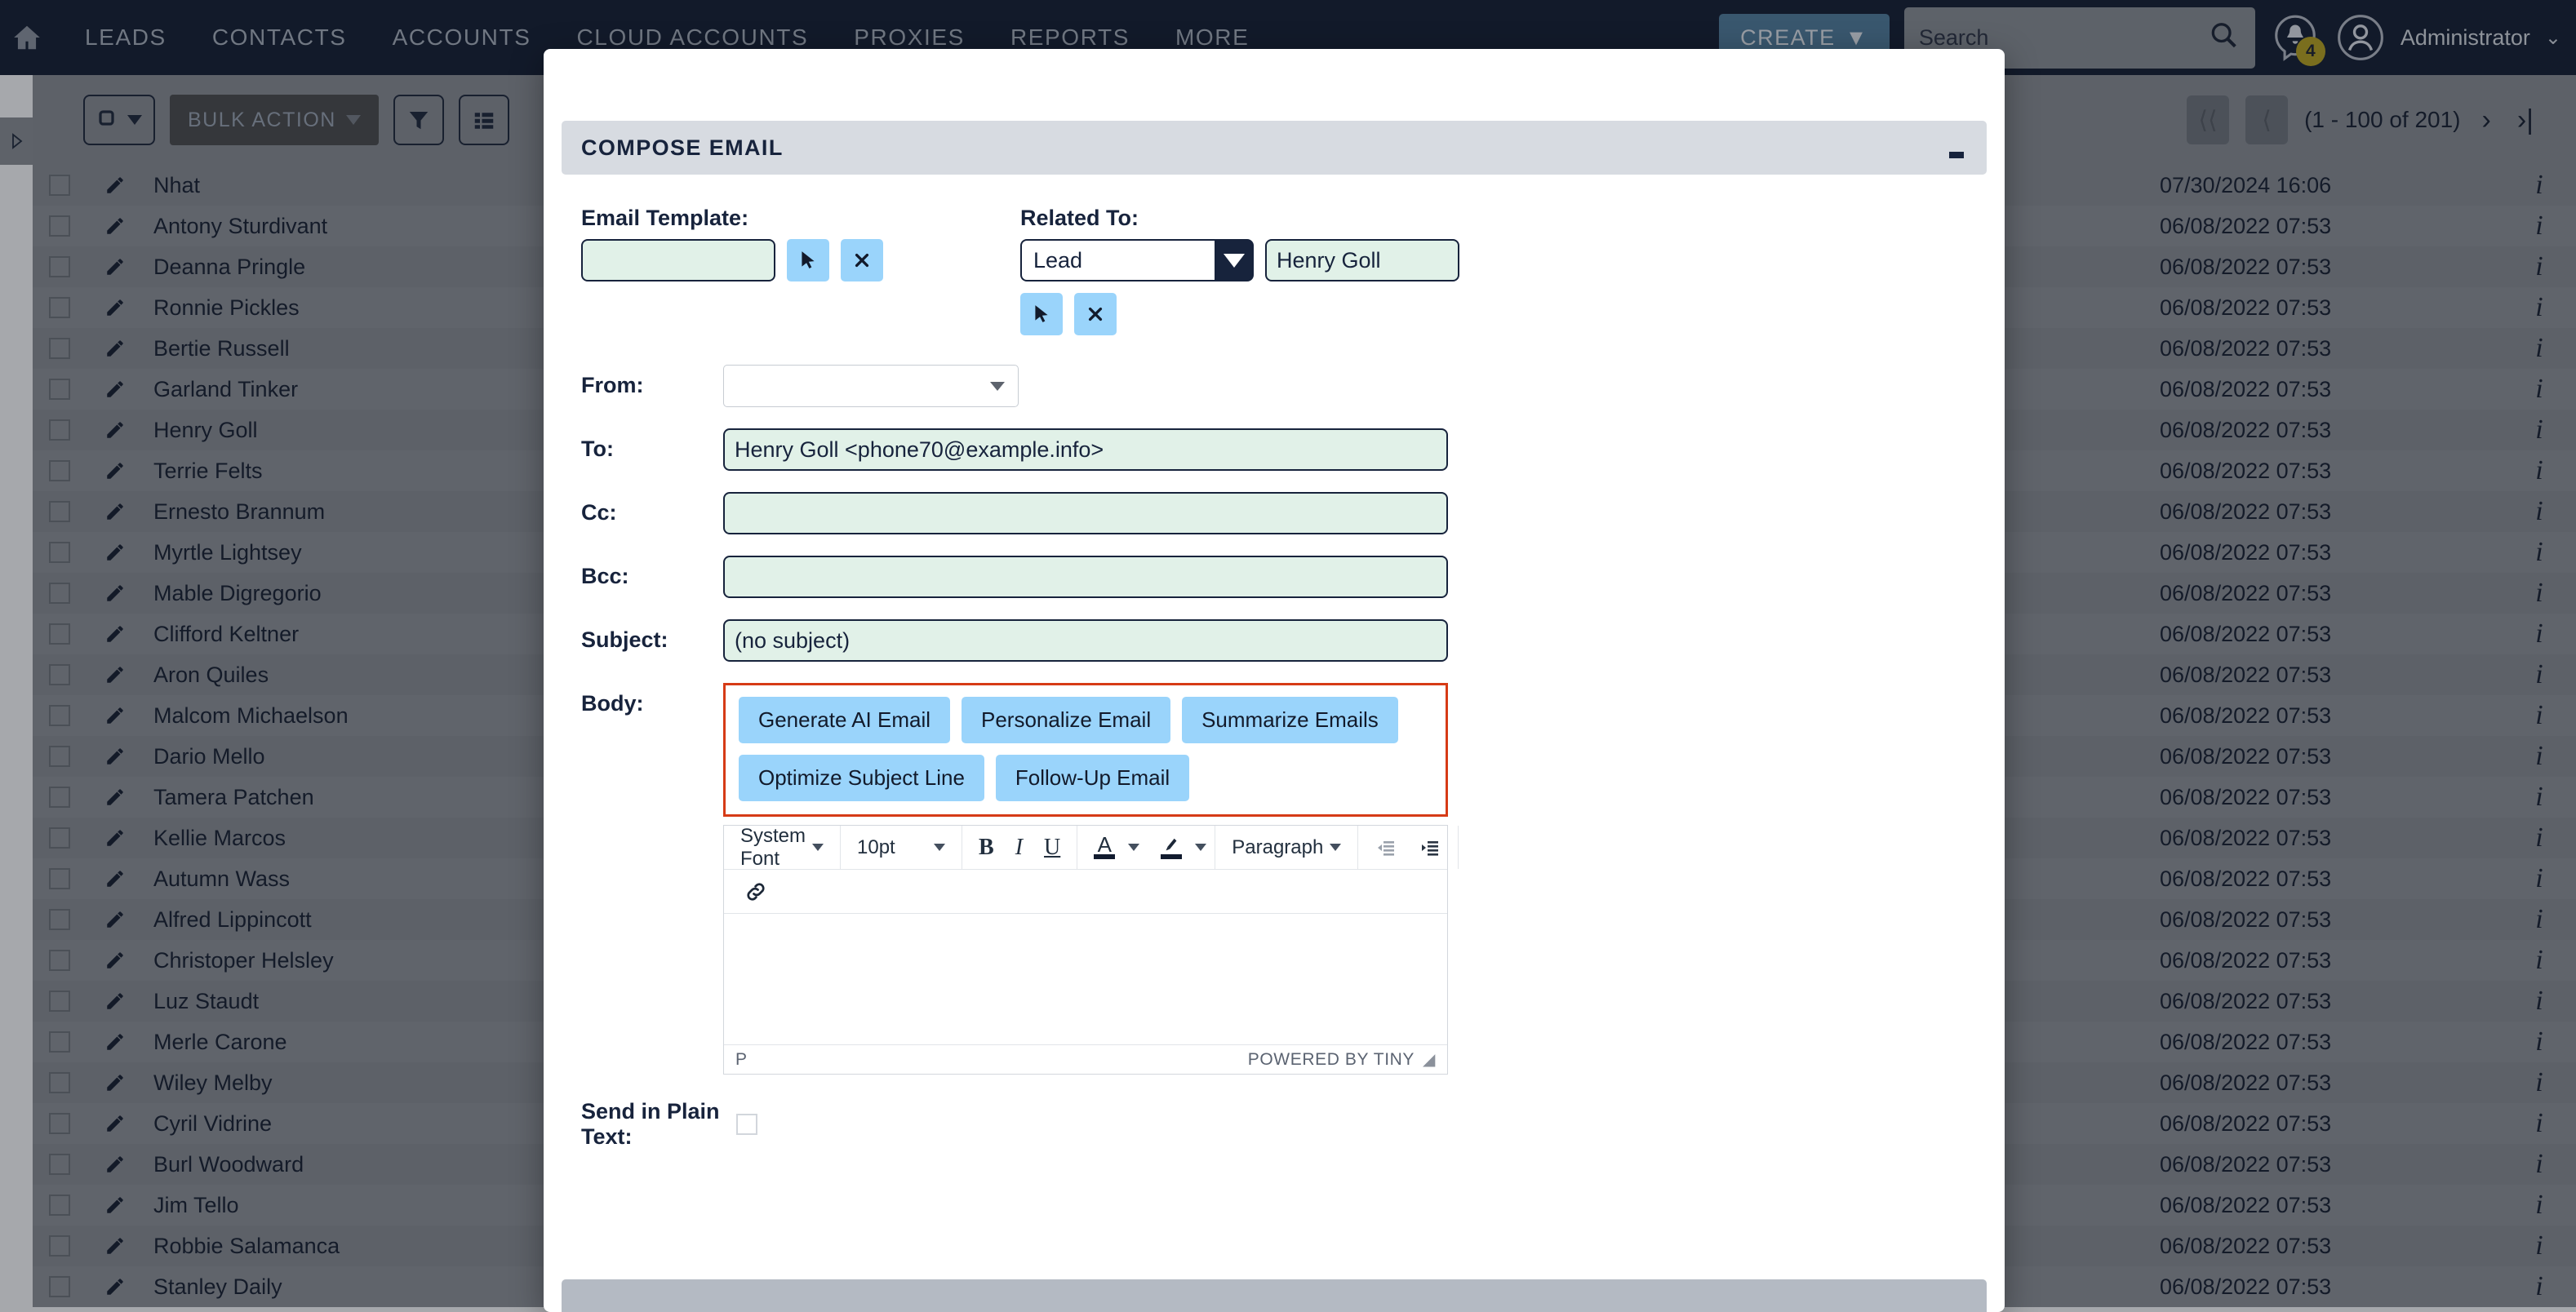  Describe the element at coordinates (1290, 720) in the screenshot. I see `ai-button-summarize-emails: Summarize Emails` at that location.